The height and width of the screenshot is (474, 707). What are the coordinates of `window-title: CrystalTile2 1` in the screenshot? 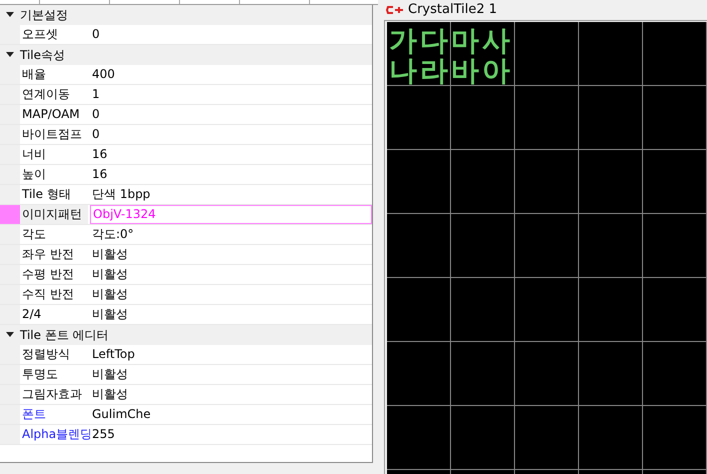 It's located at (453, 10).